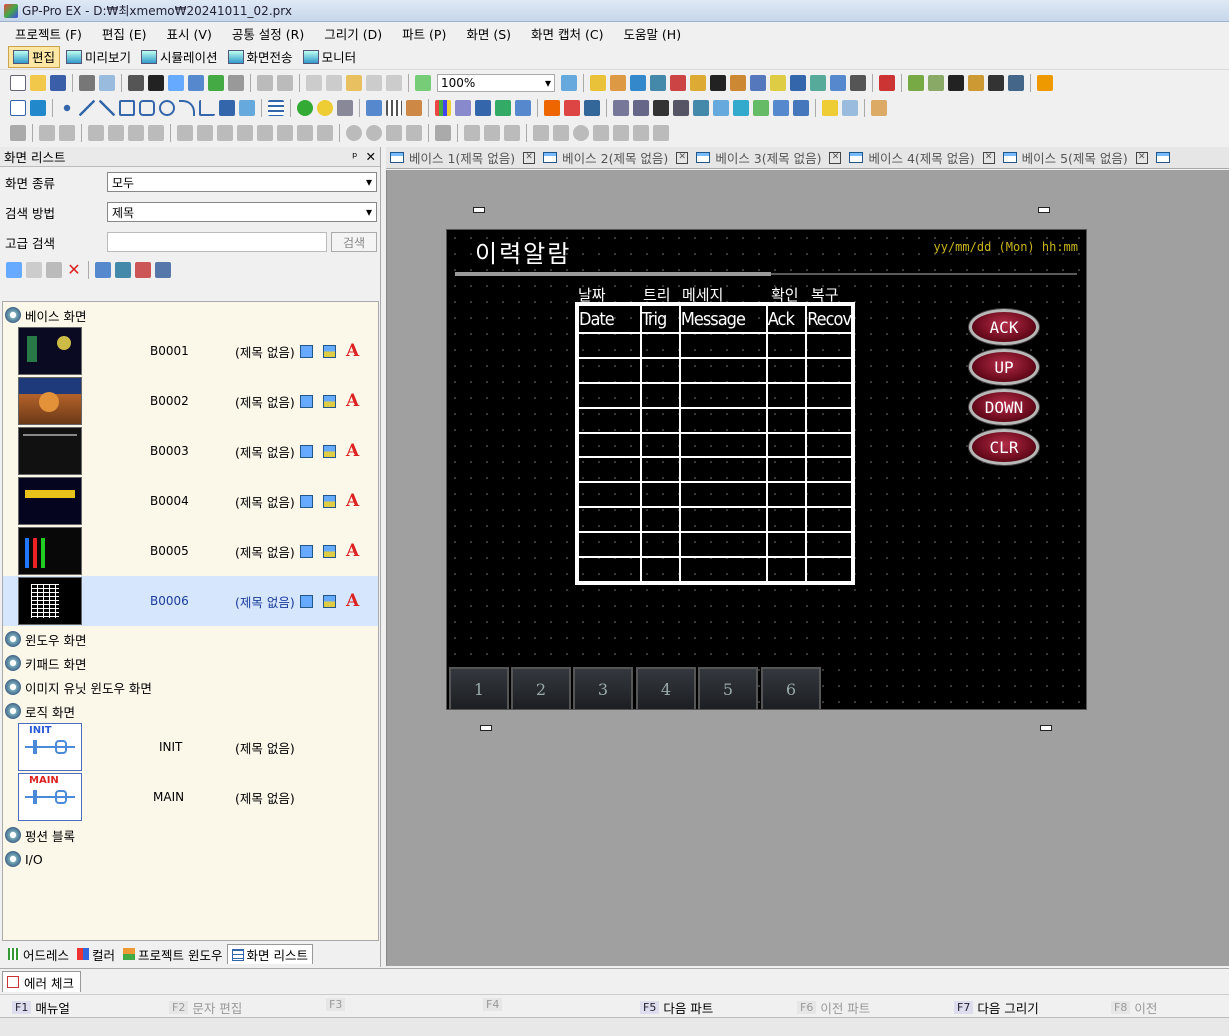 This screenshot has height=1036, width=1229. What do you see at coordinates (96, 133) in the screenshot?
I see `bring-front-icon` at bounding box center [96, 133].